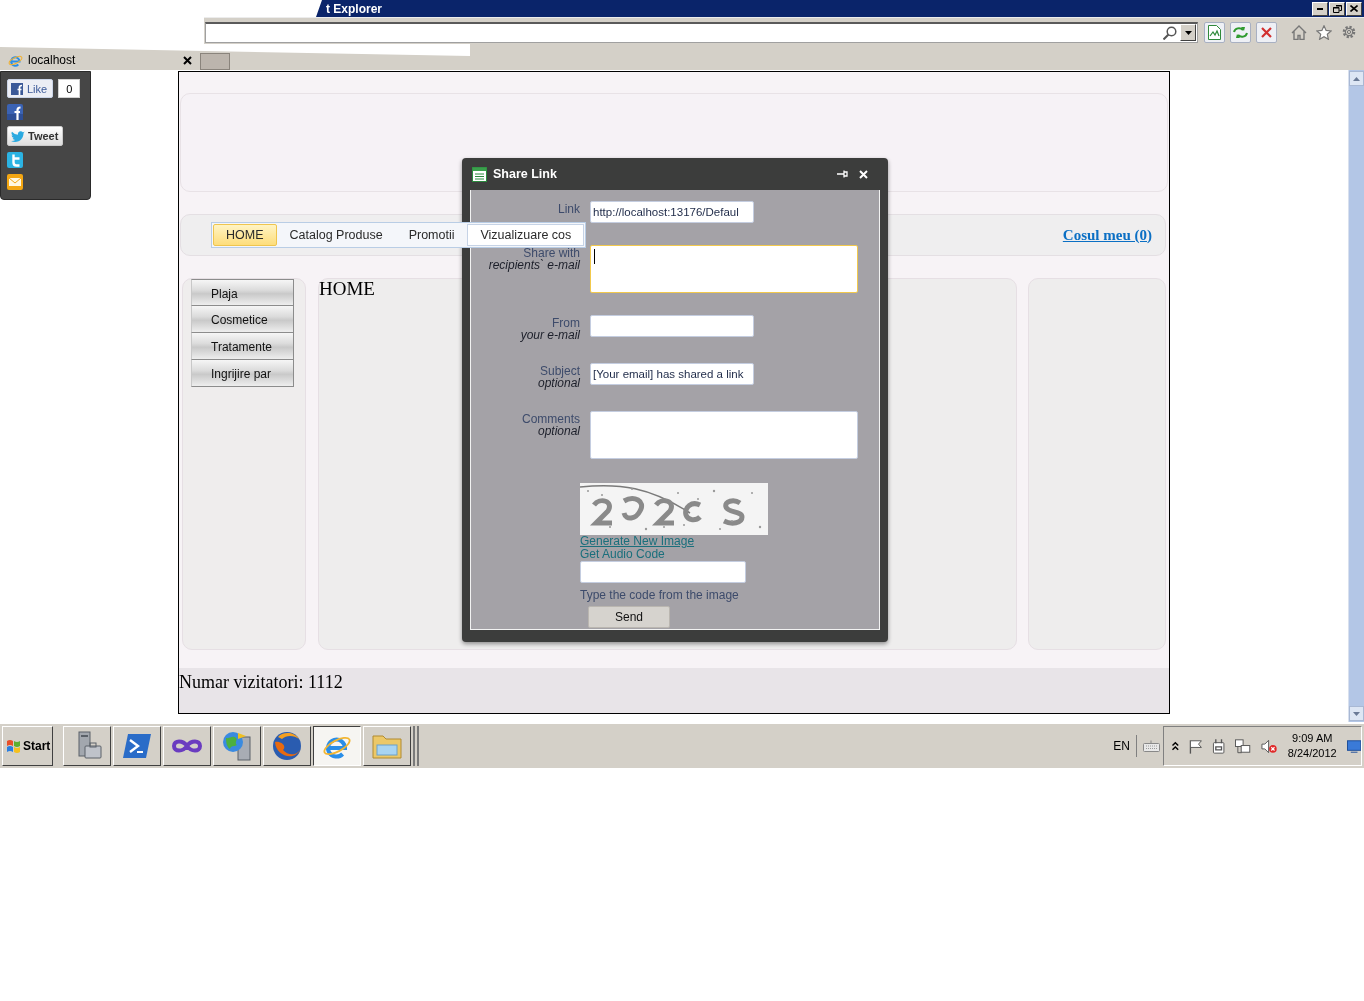 The height and width of the screenshot is (1001, 1364). Describe the element at coordinates (1353, 746) in the screenshot. I see `monitor-icon` at that location.